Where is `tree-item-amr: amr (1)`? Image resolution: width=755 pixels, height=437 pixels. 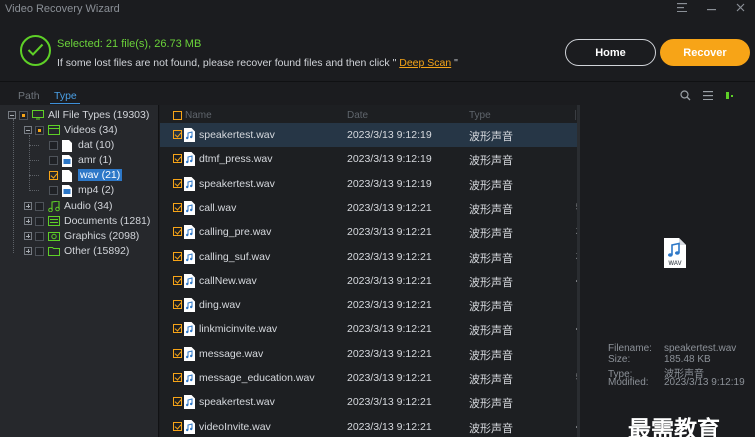
tree-item-amr: amr (1) is located at coordinates (80, 160).